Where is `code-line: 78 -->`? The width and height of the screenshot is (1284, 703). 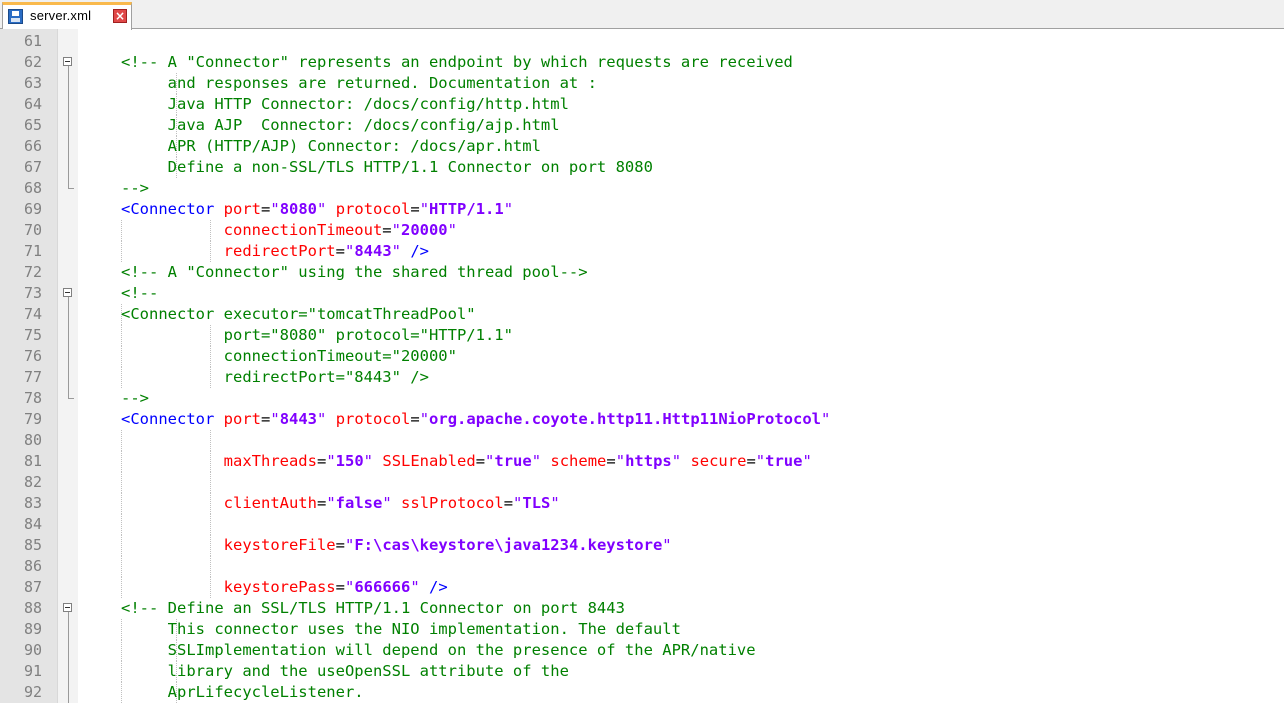
code-line: 78 --> is located at coordinates (642, 398).